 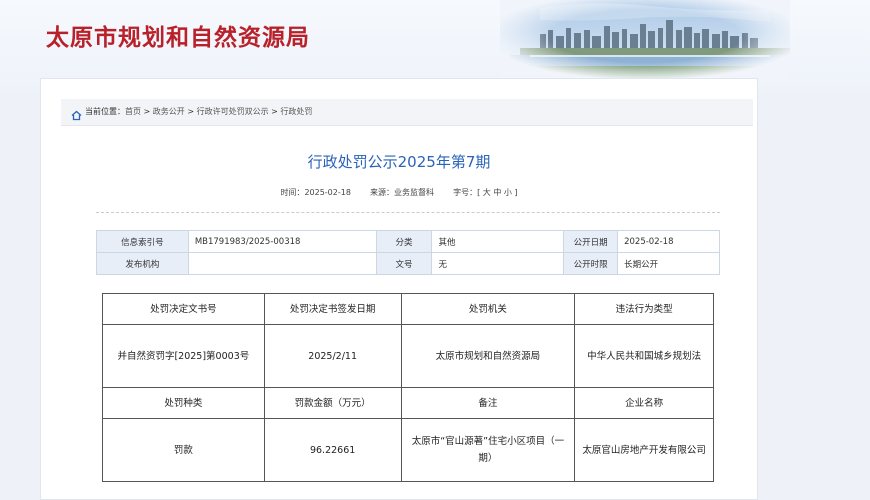 I want to click on table-header-cell: 处罚种类, so click(x=183, y=403).